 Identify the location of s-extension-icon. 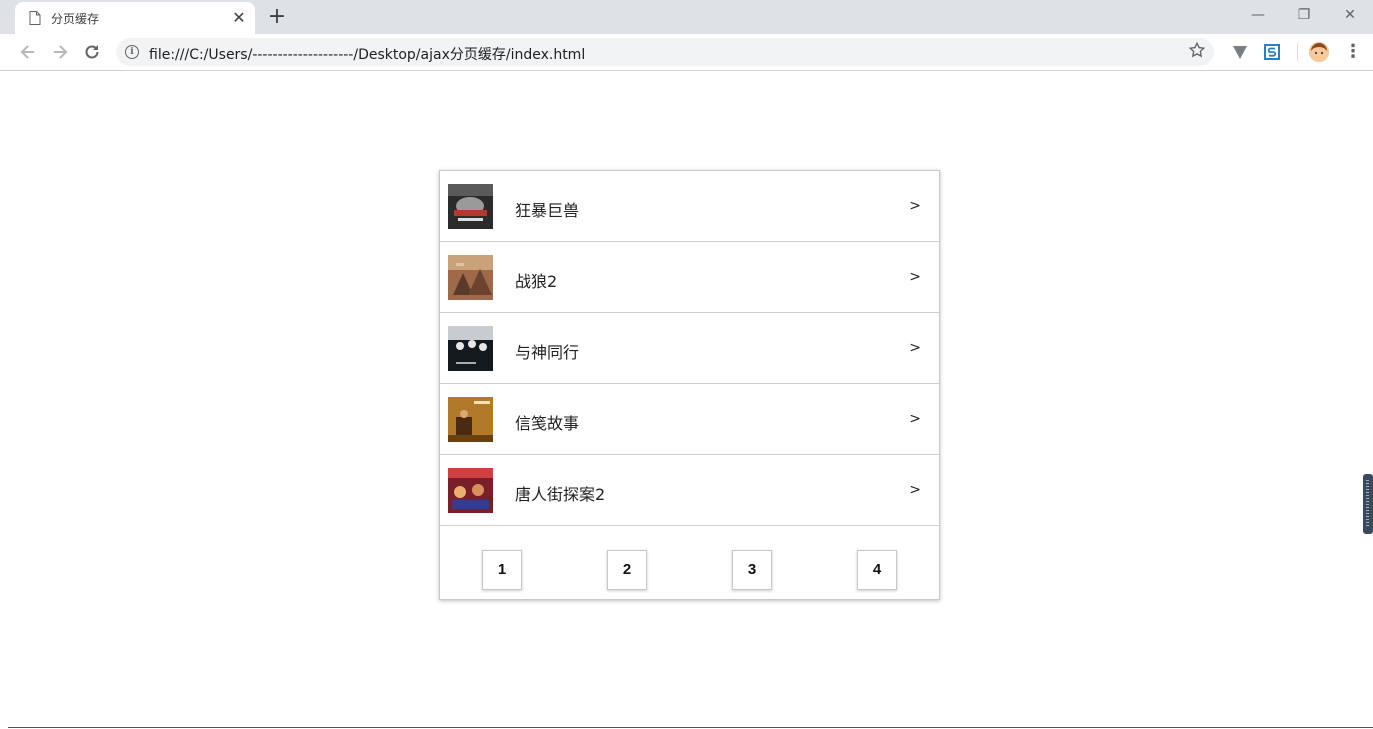
(1272, 52).